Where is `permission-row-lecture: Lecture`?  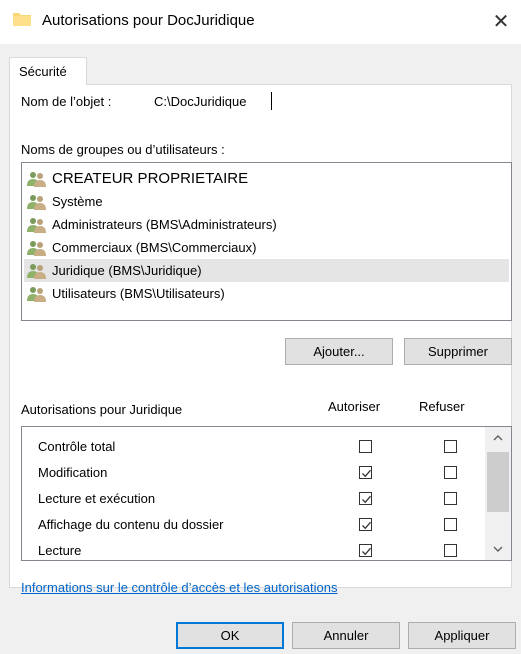 permission-row-lecture: Lecture is located at coordinates (253, 548).